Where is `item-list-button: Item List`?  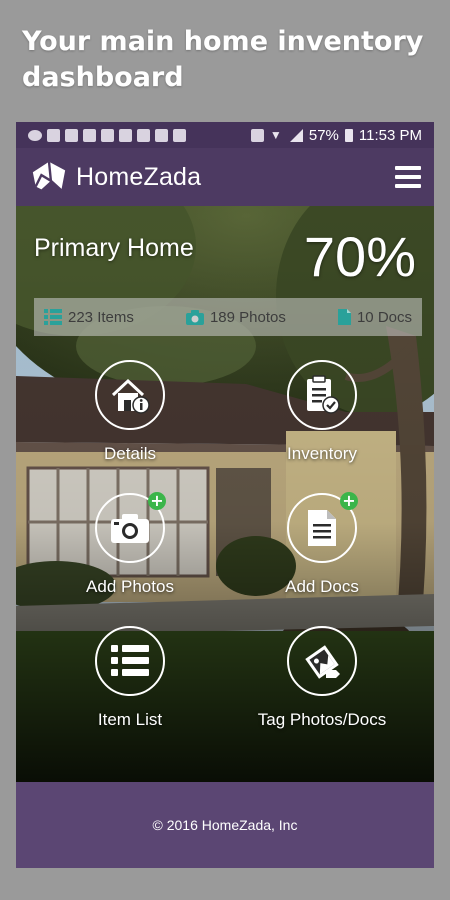 item-list-button: Item List is located at coordinates (130, 678).